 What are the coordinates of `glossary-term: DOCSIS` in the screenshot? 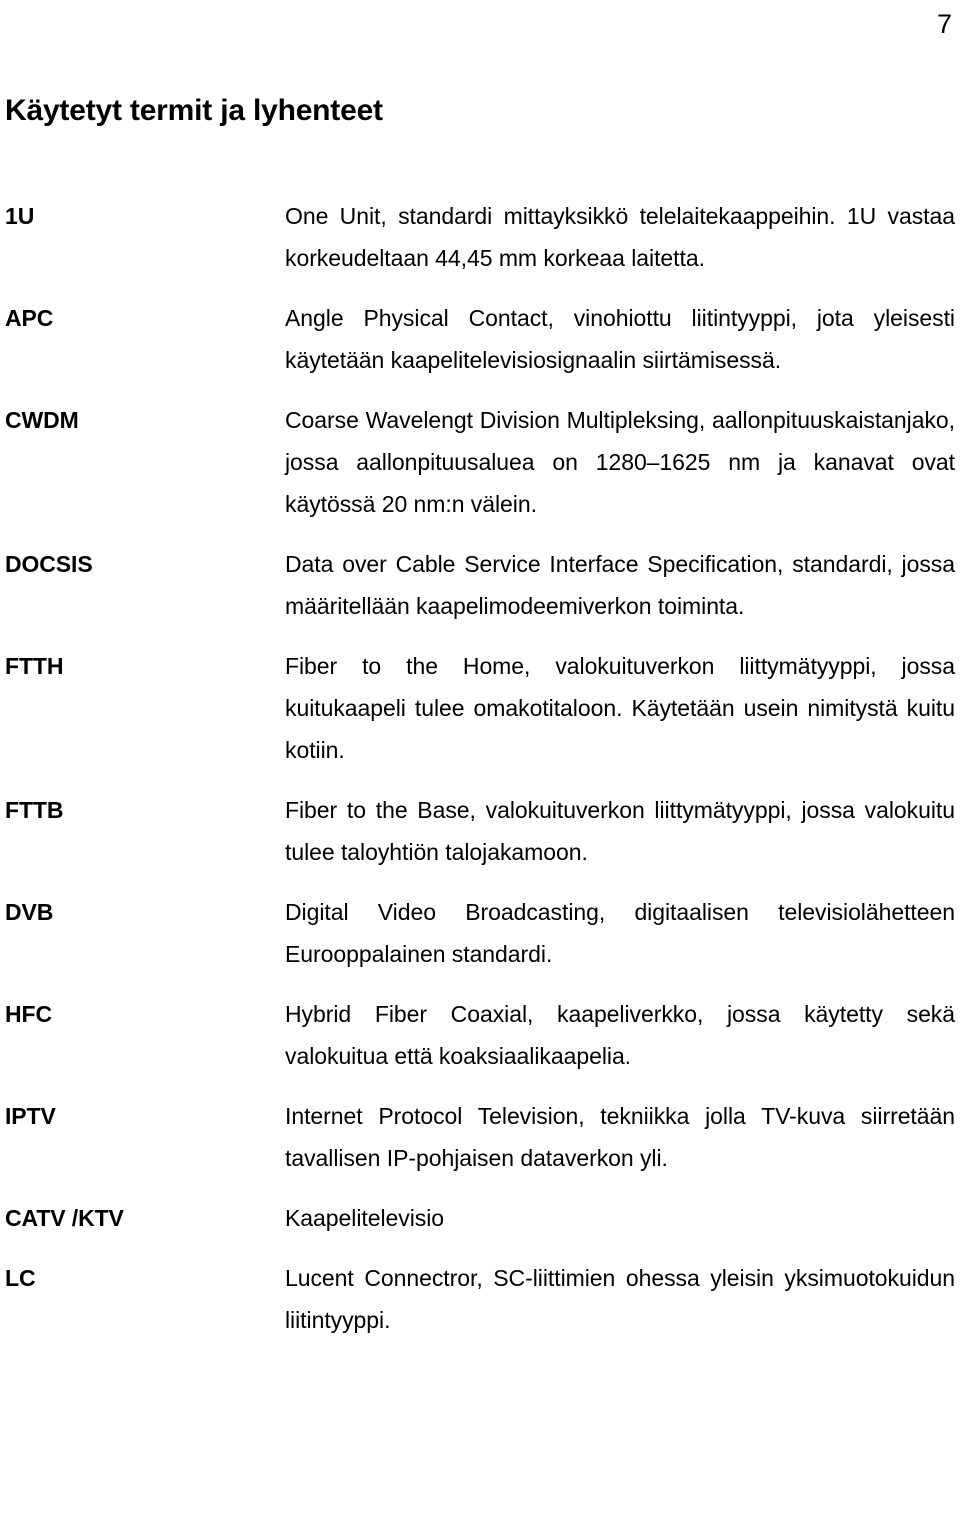 It's located at (49, 564).